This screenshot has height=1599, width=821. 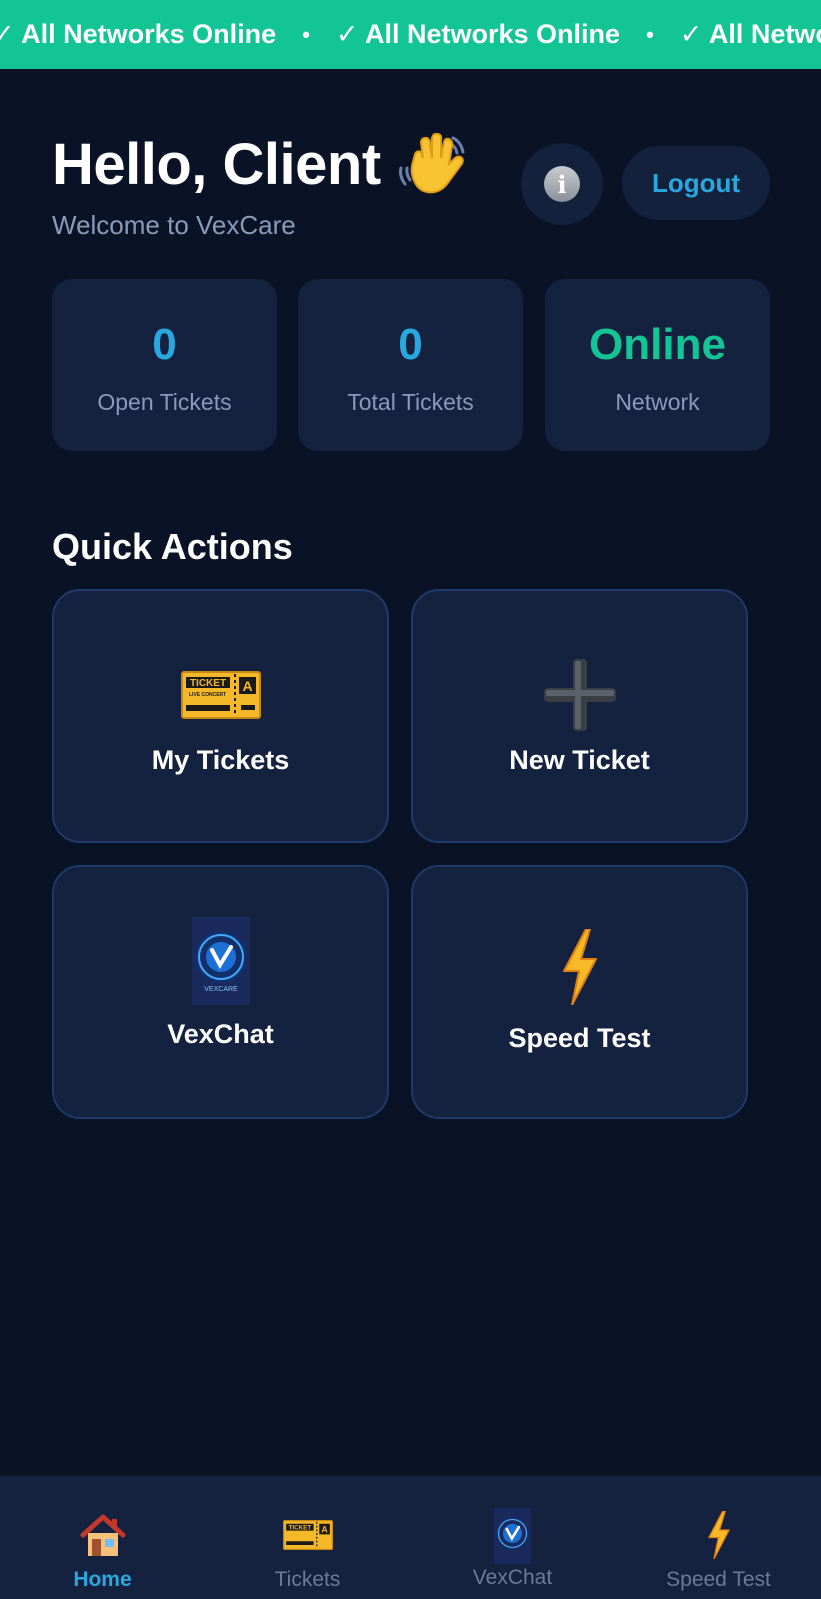 I want to click on info-icon: i, so click(x=562, y=184).